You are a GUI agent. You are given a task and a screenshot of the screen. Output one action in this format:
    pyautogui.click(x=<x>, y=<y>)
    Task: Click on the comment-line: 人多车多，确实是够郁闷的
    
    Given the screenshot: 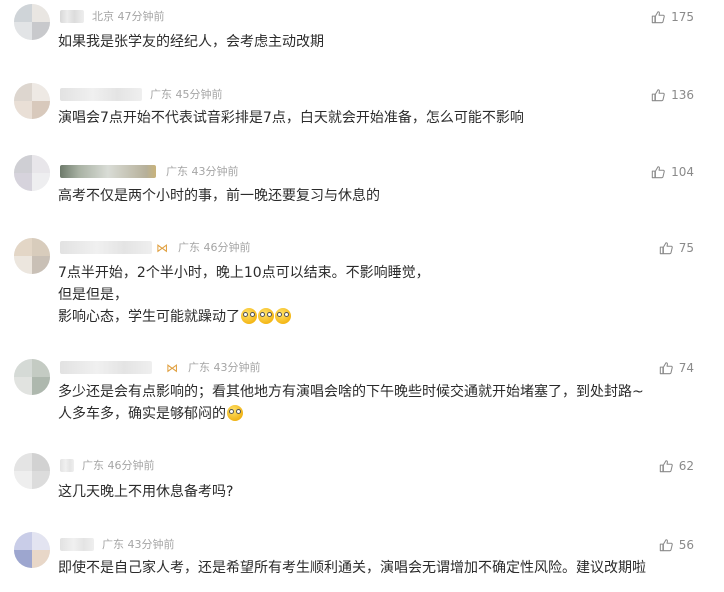 What is the action you would take?
    pyautogui.click(x=381, y=414)
    